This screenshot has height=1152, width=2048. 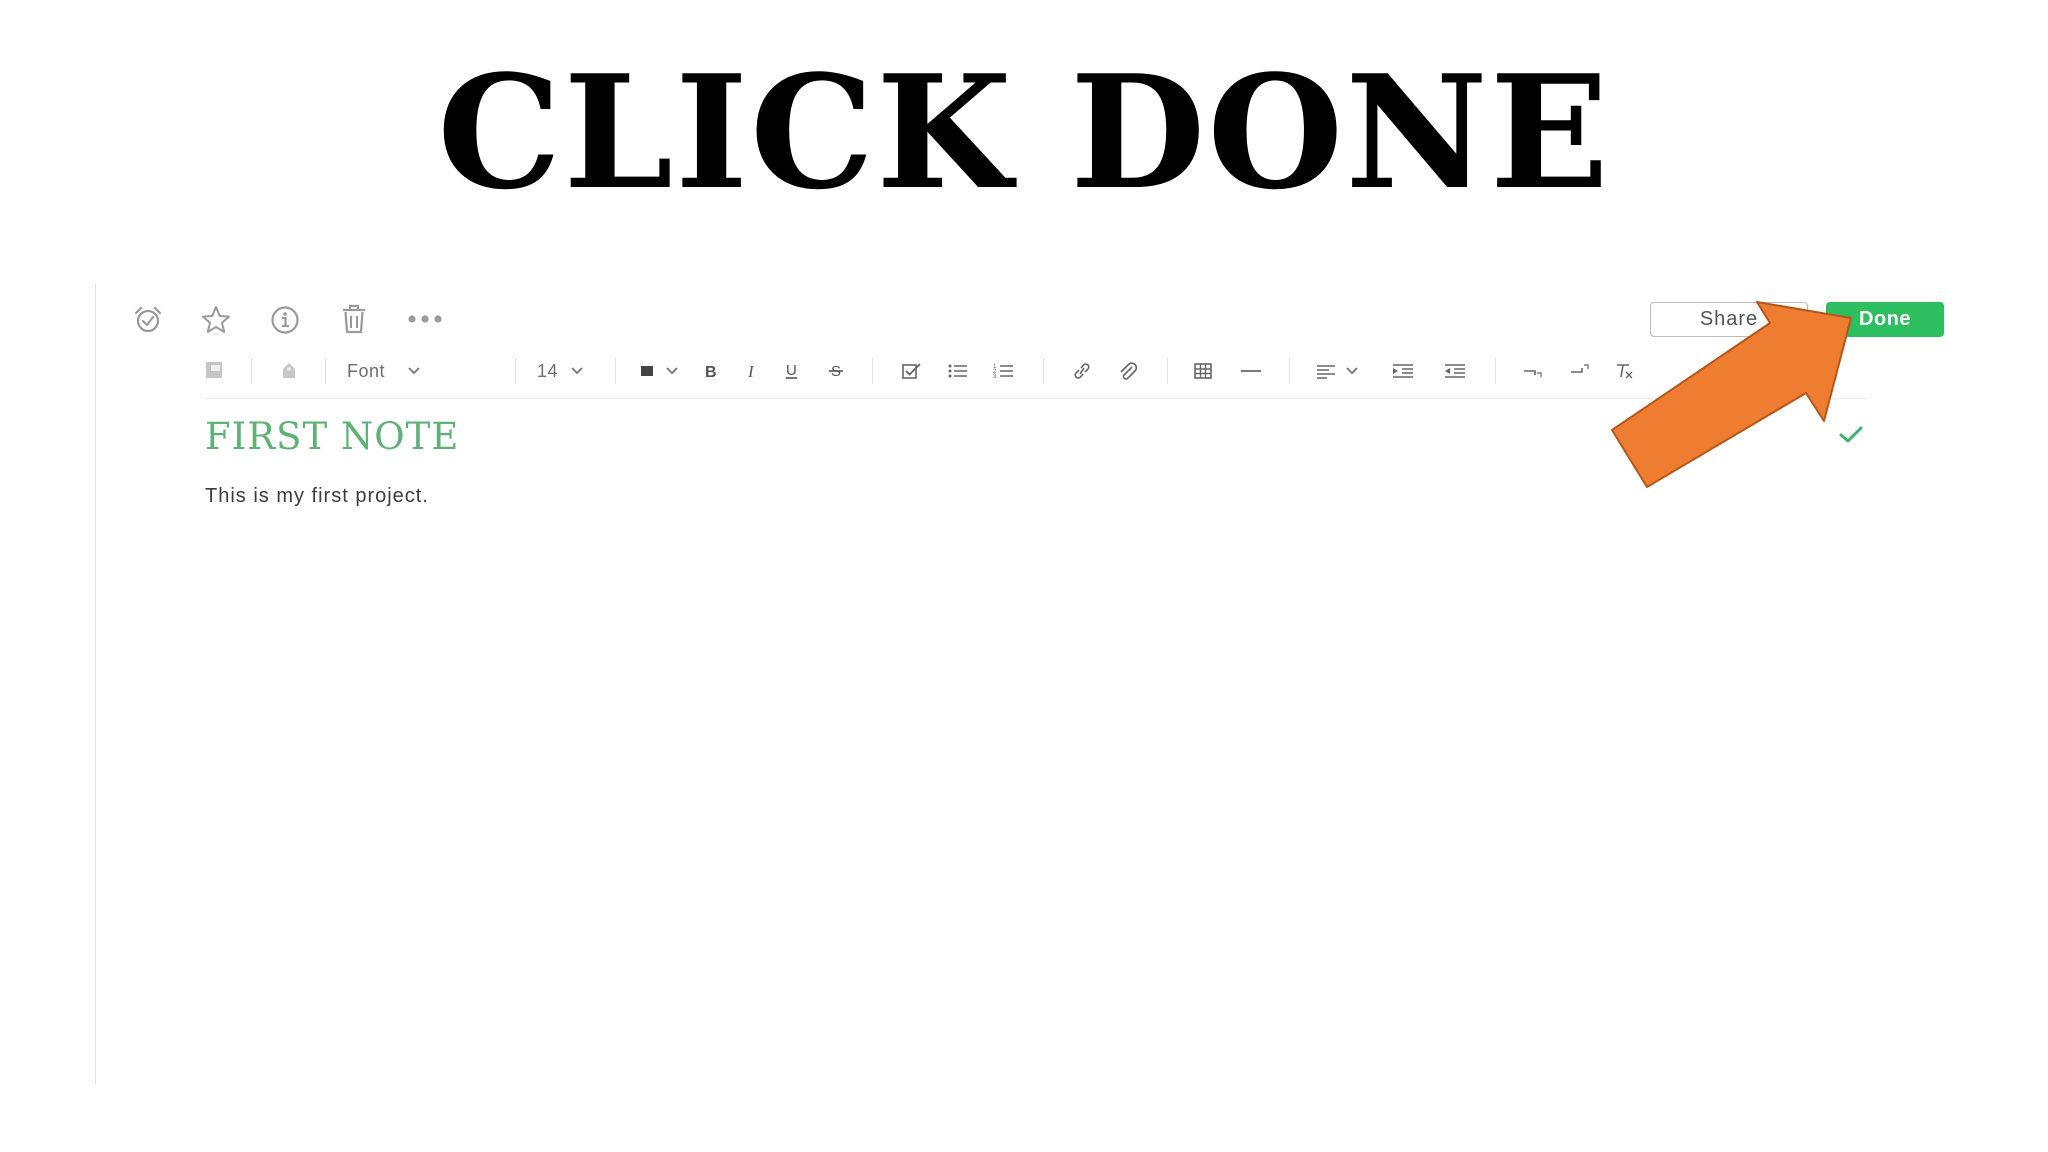 I want to click on notebook-icon, so click(x=214, y=370).